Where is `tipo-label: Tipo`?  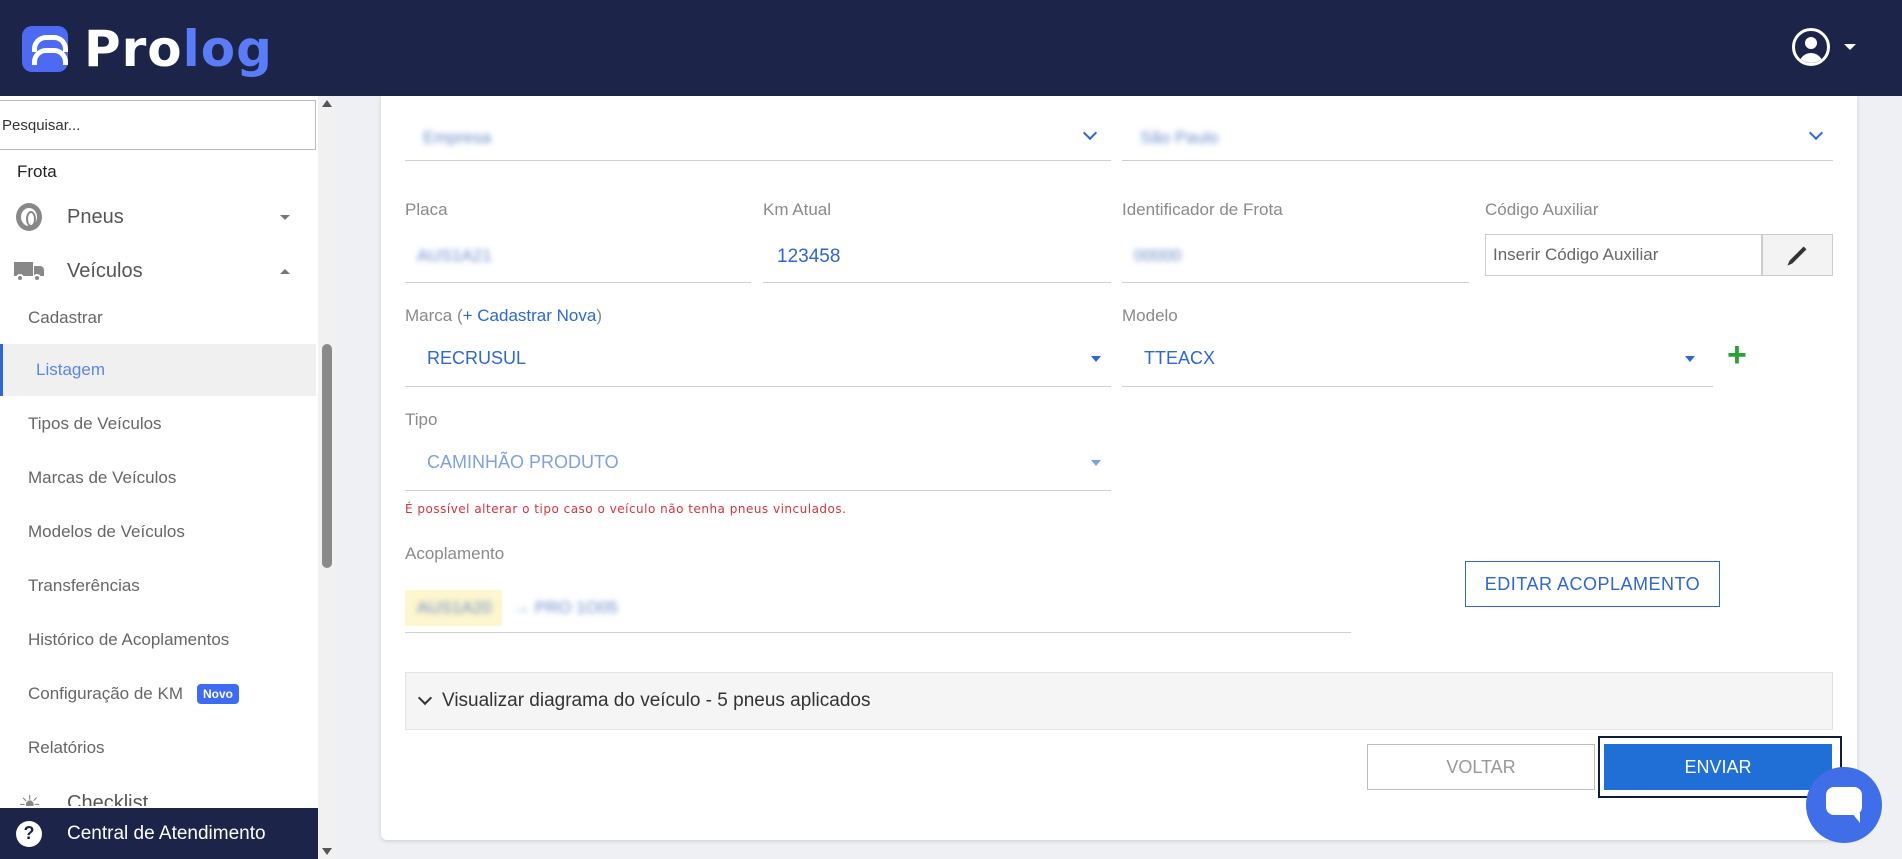 tipo-label: Tipo is located at coordinates (421, 419).